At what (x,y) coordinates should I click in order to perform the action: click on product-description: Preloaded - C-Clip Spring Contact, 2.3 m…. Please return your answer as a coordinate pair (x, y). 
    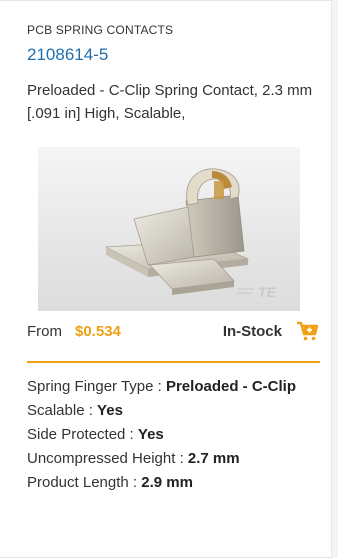
    Looking at the image, I should click on (170, 102).